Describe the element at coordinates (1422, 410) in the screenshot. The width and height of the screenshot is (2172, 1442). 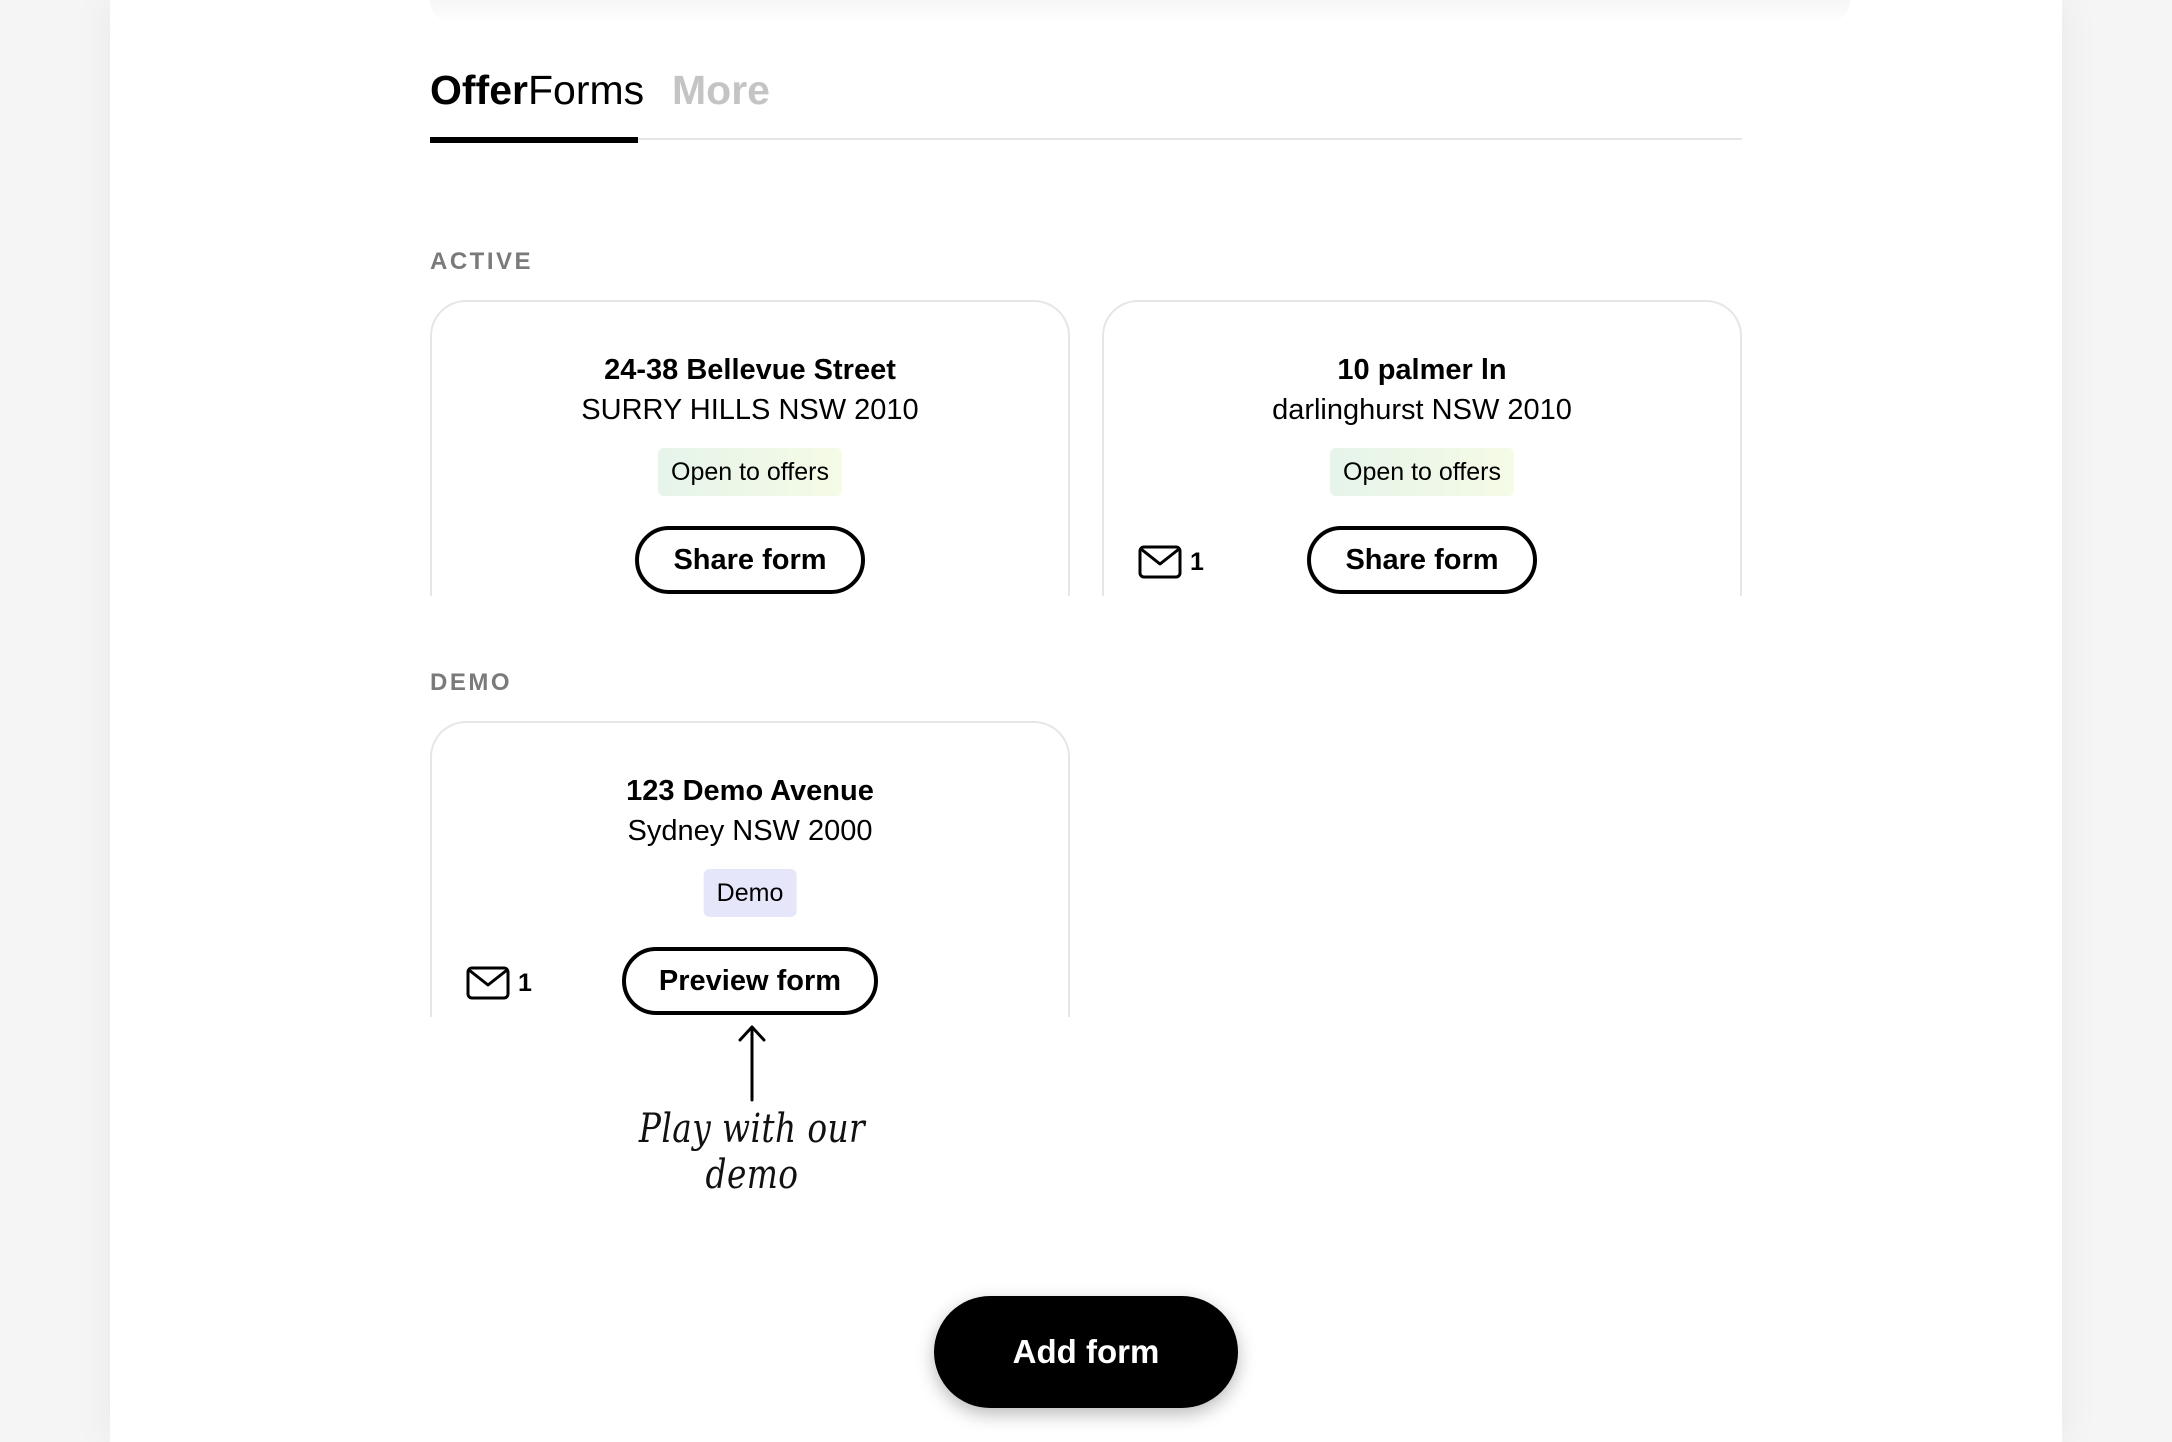
I see `card-suburb: darlinghurst NSW 2010` at that location.